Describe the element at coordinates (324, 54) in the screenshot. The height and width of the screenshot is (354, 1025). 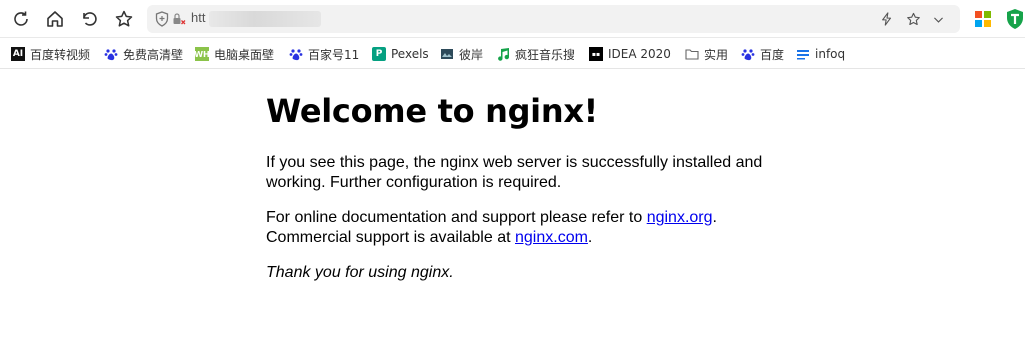
I see `bookmark-item: 百家号11` at that location.